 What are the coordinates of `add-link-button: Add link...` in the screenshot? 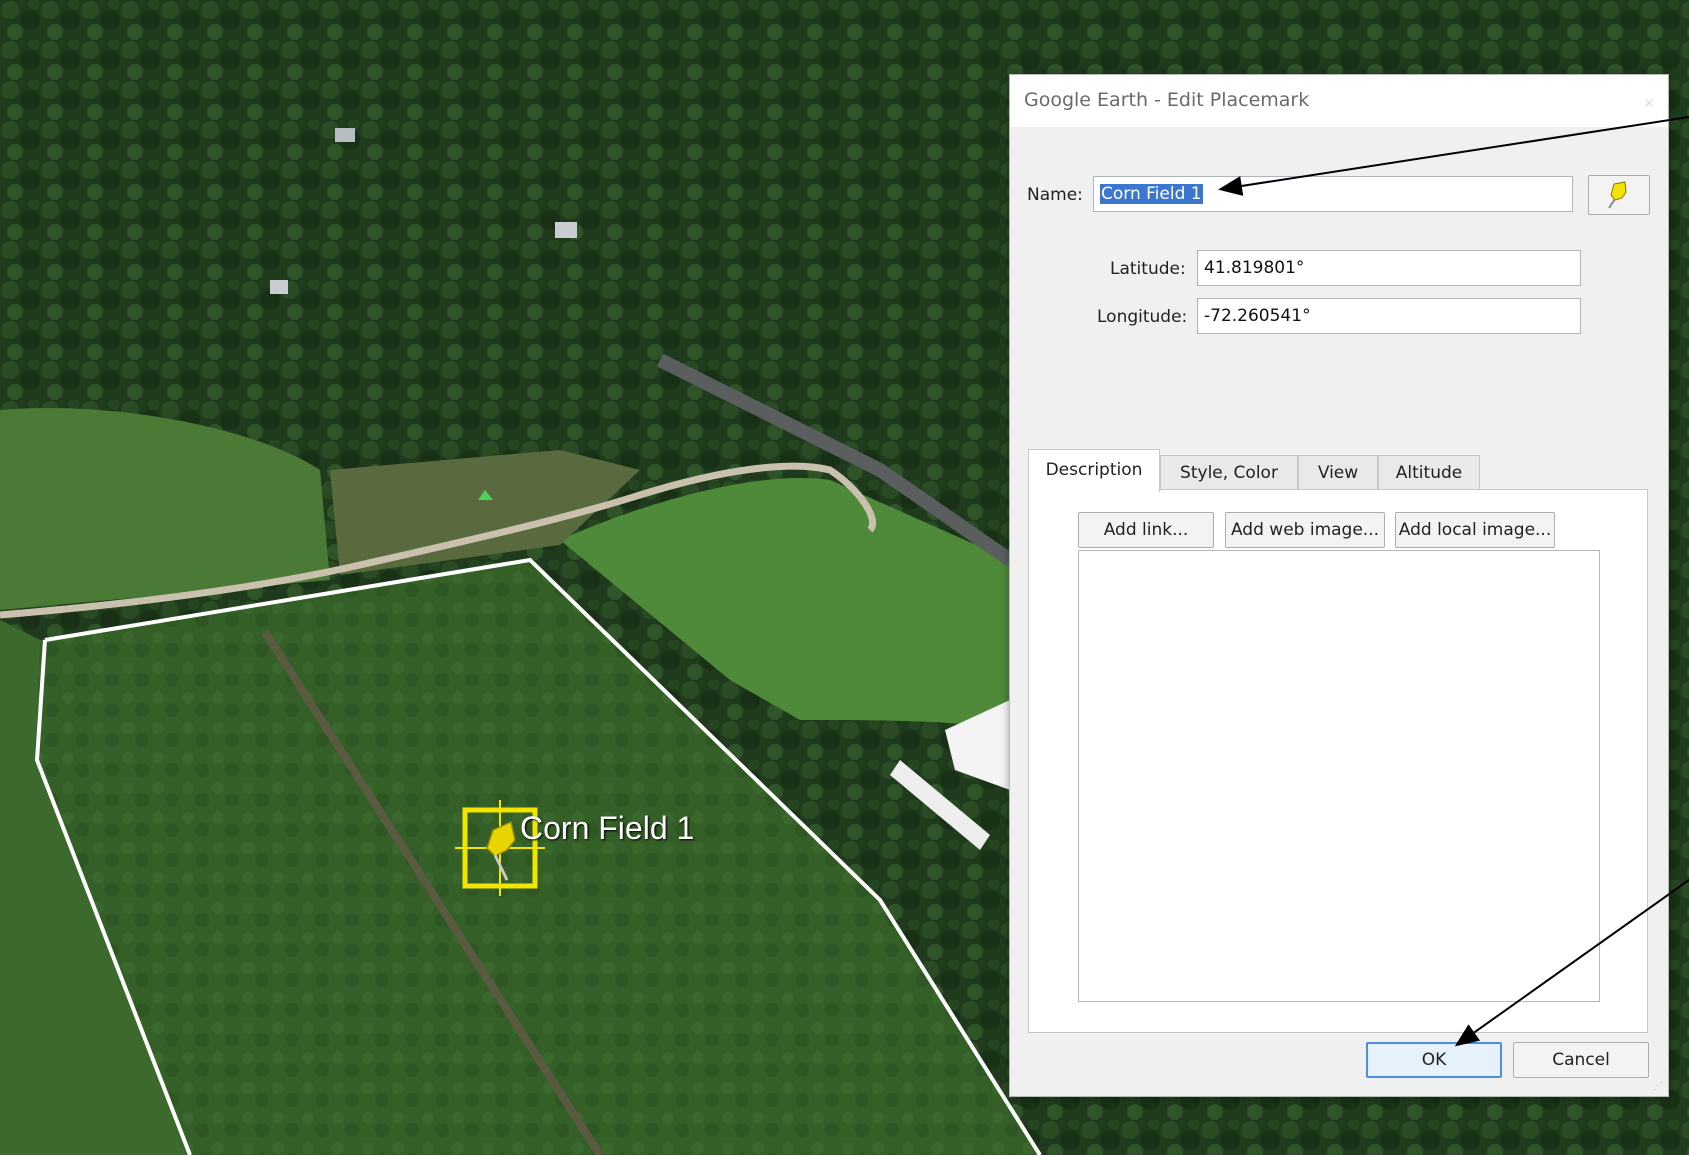 It's located at (1146, 530).